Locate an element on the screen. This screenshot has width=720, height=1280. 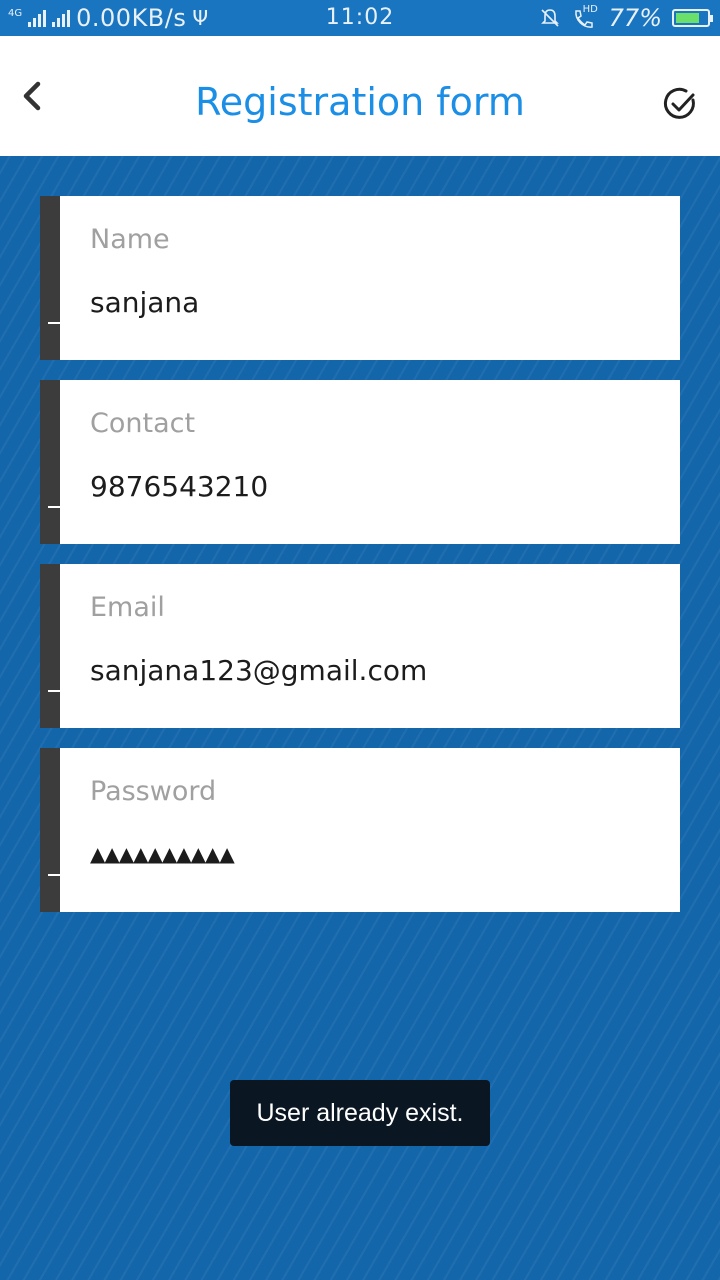
email-input: sanjana123@gmail.com is located at coordinates (258, 670).